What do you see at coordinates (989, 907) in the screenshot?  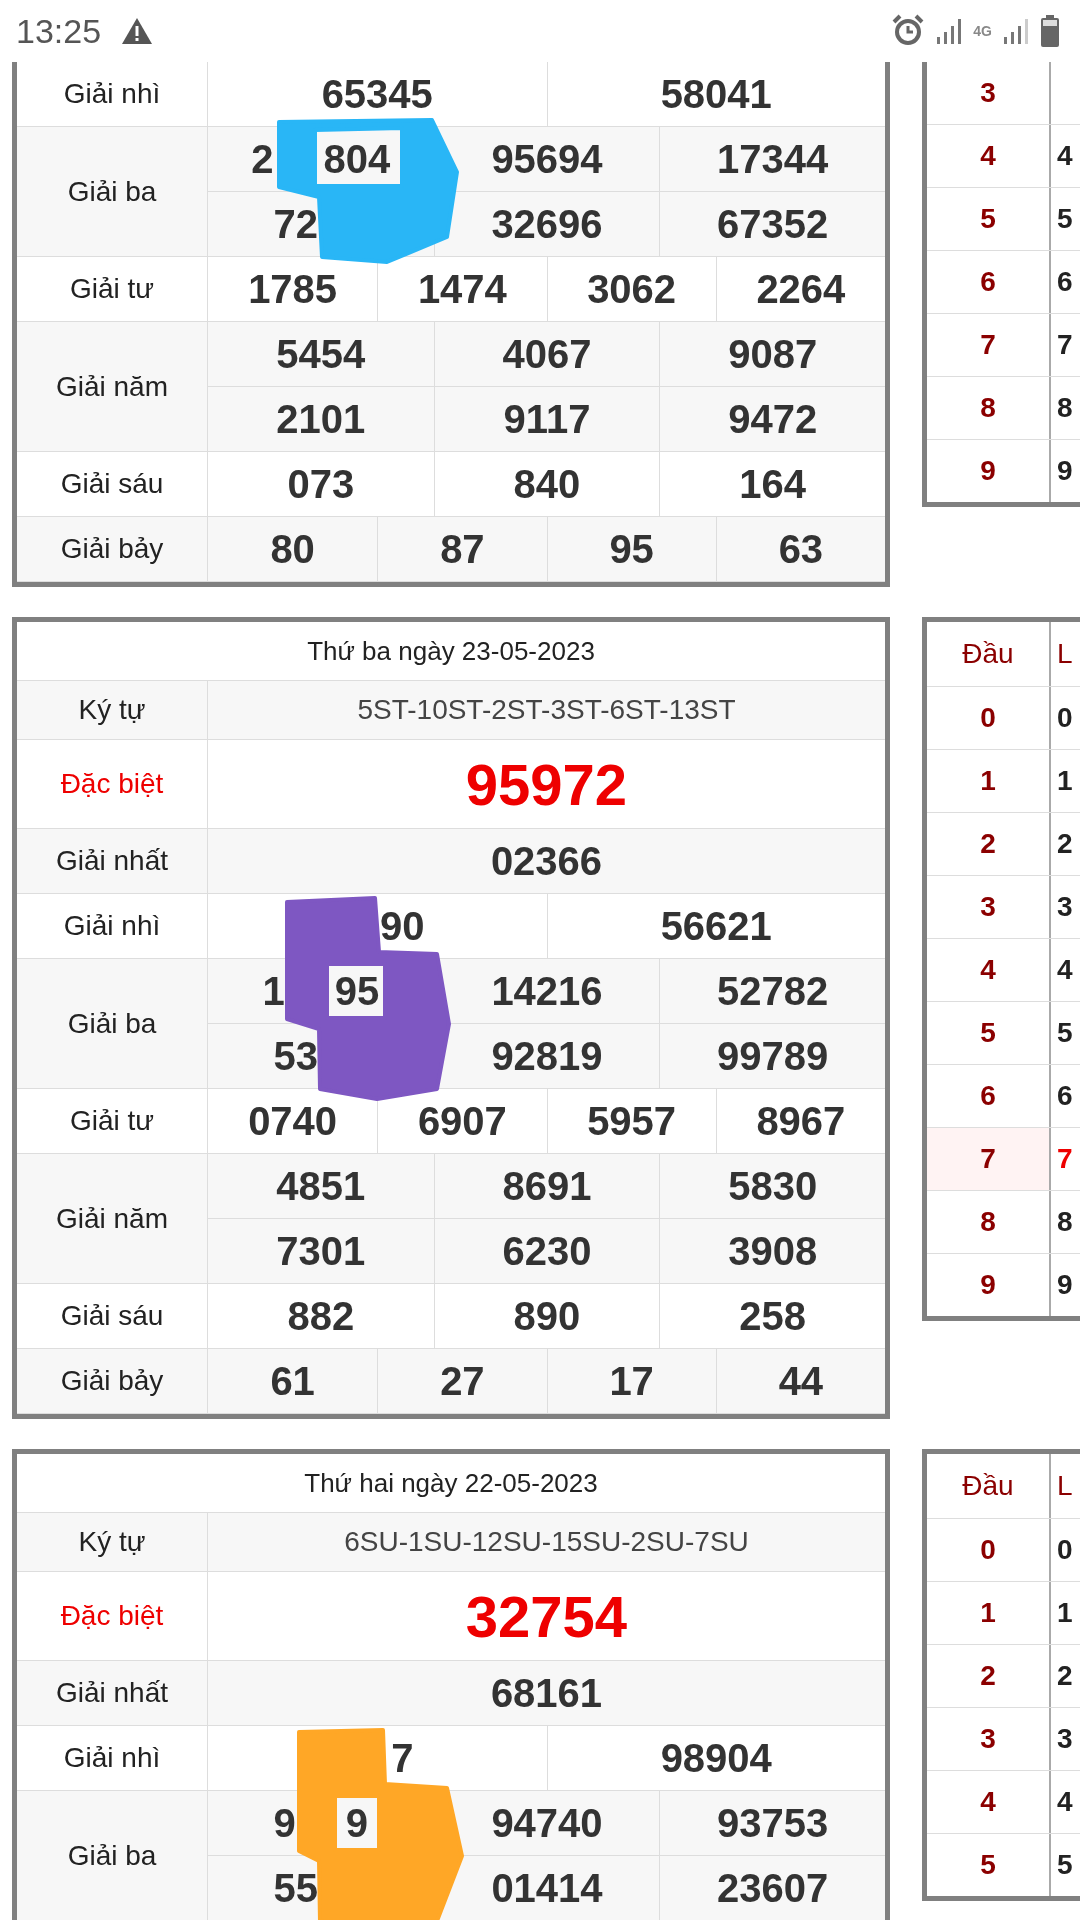 I see `head-digit: 3` at bounding box center [989, 907].